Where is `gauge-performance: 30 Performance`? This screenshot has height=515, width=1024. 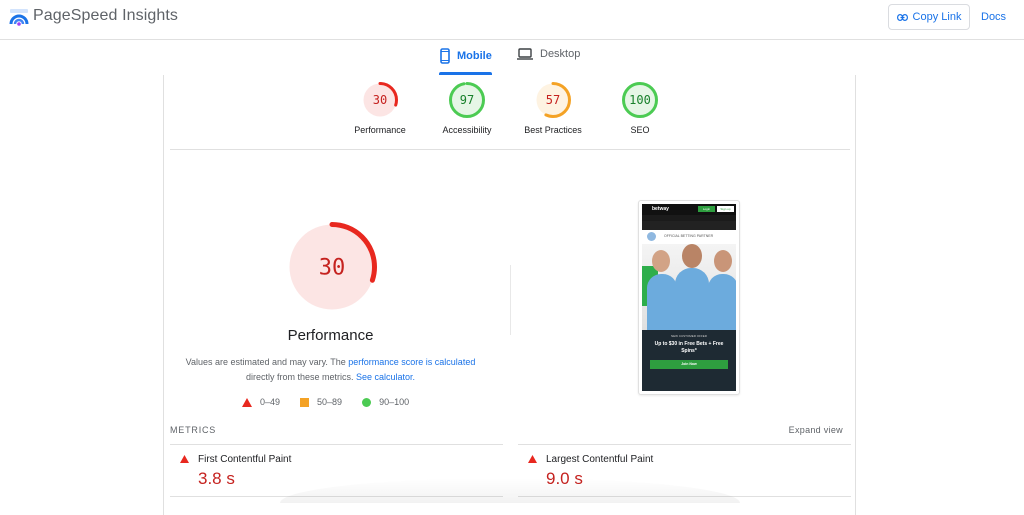 gauge-performance: 30 Performance is located at coordinates (380, 108).